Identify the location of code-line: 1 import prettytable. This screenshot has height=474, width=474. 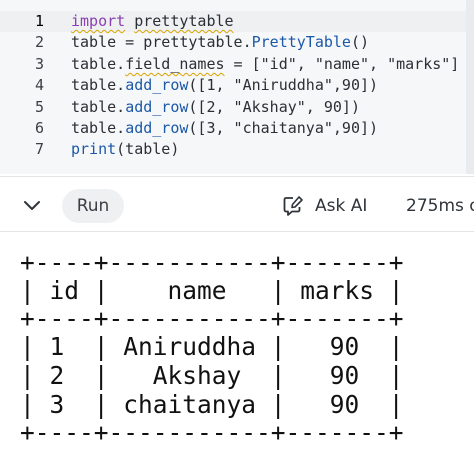
(233, 21).